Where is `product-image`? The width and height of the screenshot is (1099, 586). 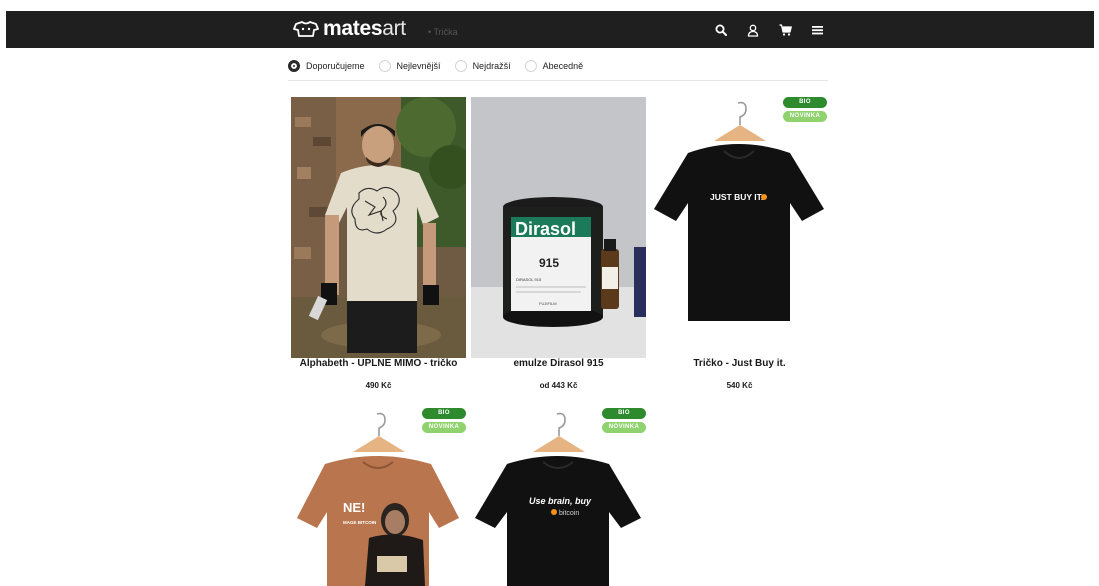 product-image is located at coordinates (378, 227).